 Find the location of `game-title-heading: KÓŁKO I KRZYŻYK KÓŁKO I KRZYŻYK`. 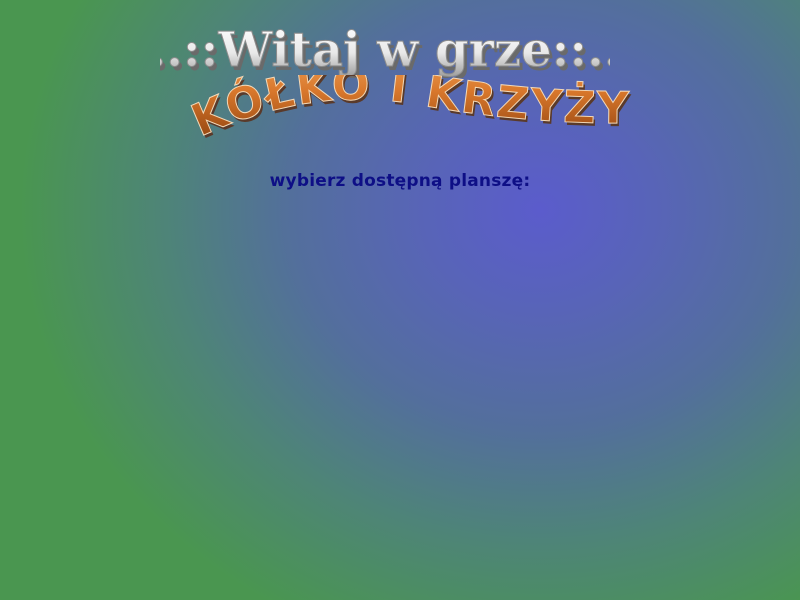

game-title-heading: KÓŁKO I KRZYŻYK KÓŁKO I KRZYŻYK is located at coordinates (425, 115).